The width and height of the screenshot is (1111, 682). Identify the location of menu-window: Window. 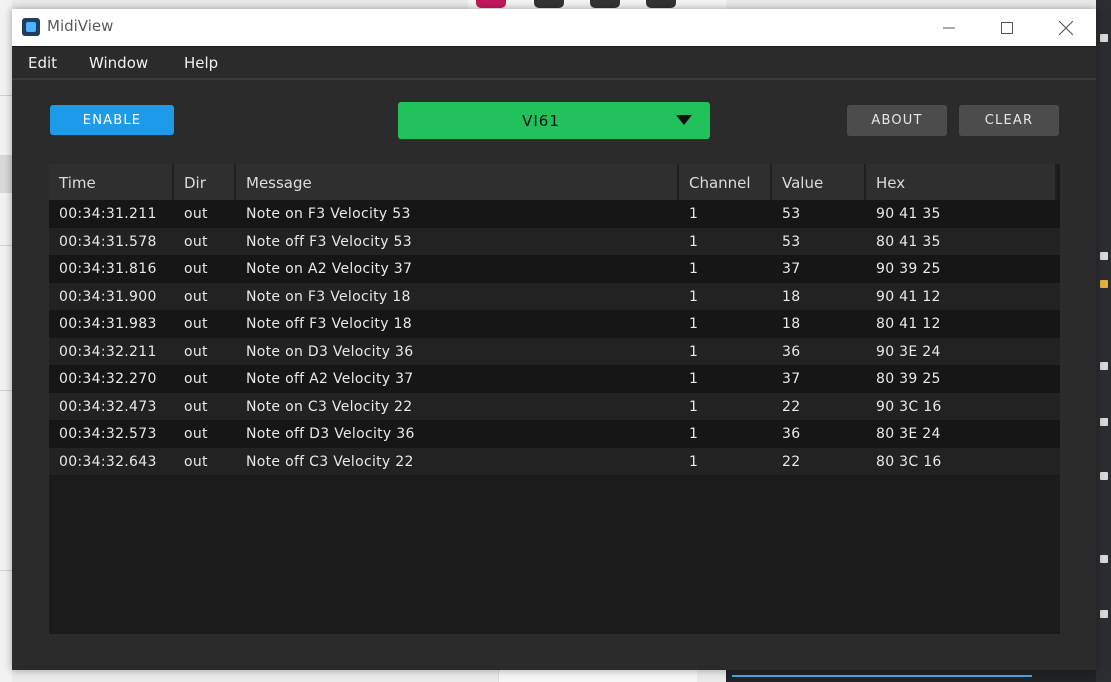
(118, 63).